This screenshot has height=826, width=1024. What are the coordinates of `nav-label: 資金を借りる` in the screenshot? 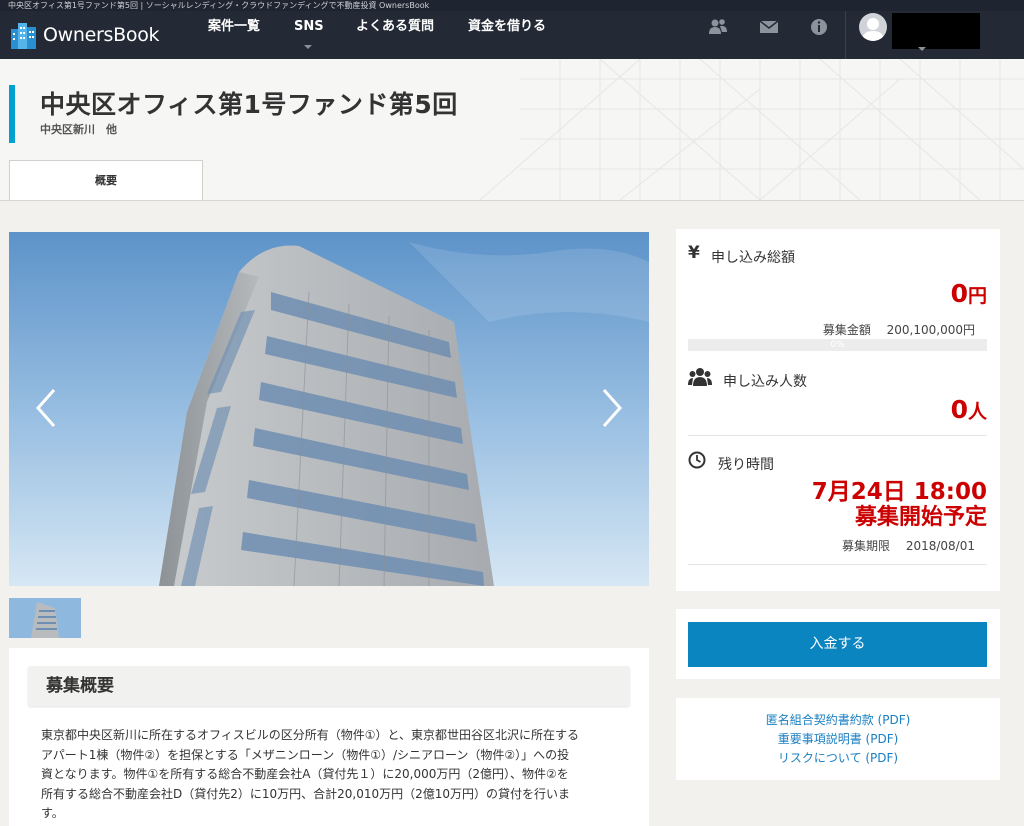 It's located at (507, 26).